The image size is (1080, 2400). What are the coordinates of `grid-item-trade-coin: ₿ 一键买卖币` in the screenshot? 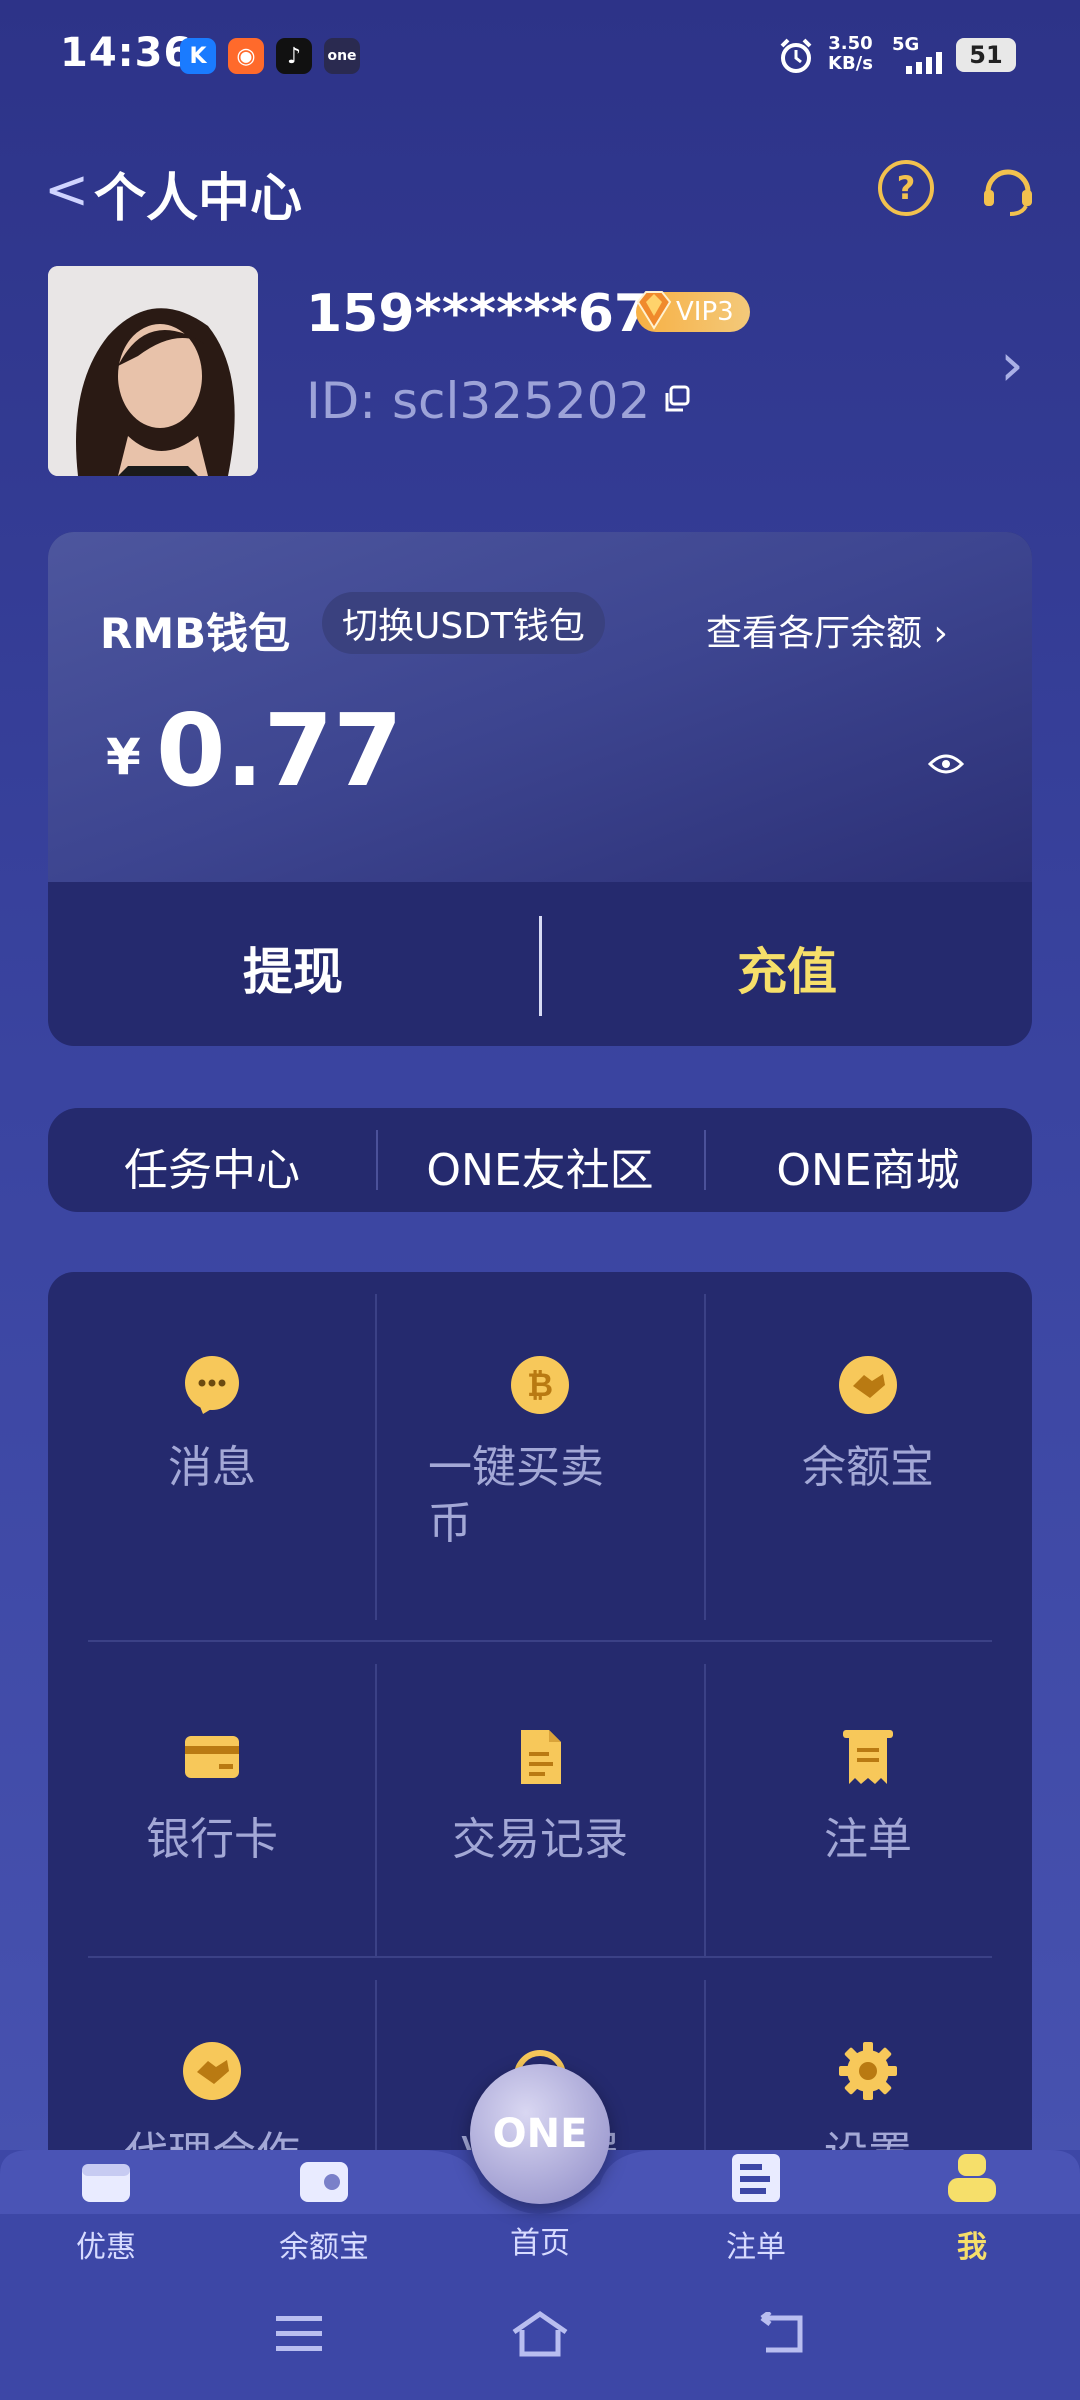 It's located at (540, 1453).